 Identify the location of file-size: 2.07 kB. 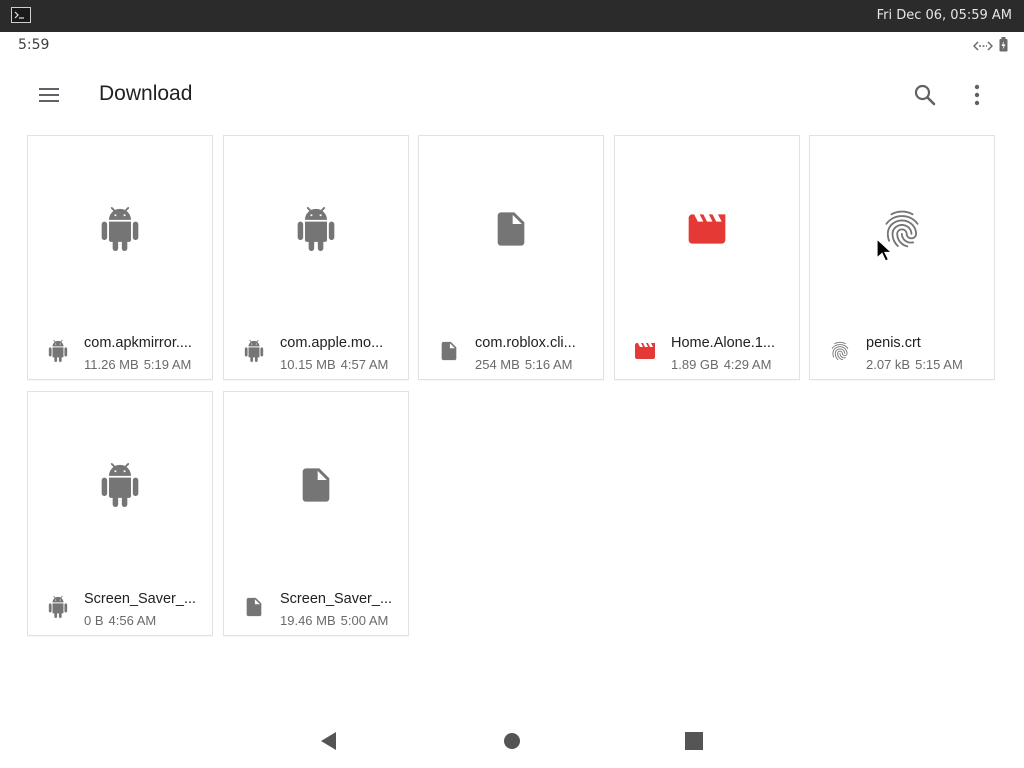
(888, 364).